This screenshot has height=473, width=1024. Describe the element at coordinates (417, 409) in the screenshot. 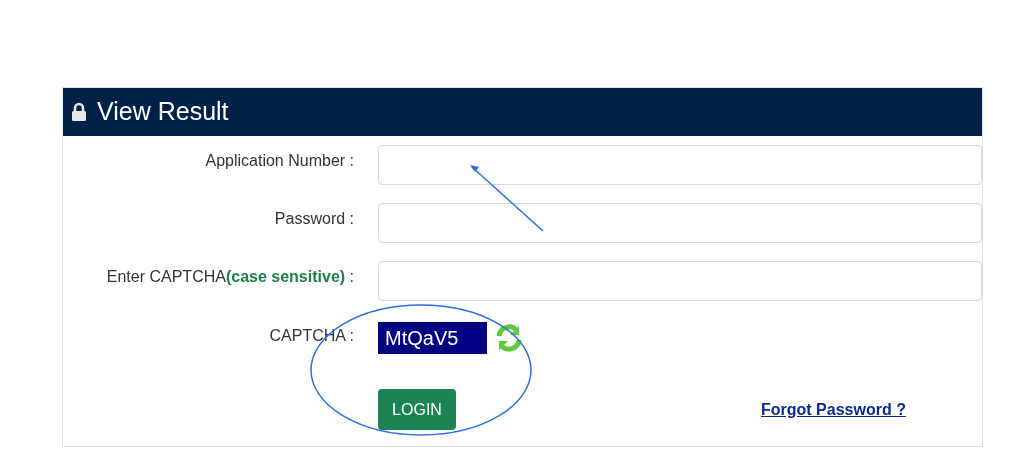

I see `login-button: LOGIN` at that location.